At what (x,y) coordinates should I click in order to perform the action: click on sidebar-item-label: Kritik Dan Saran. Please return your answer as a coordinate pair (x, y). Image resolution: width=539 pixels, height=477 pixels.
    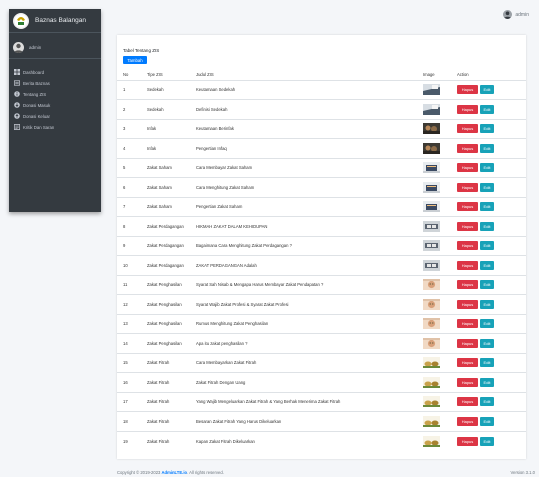
    Looking at the image, I should click on (39, 127).